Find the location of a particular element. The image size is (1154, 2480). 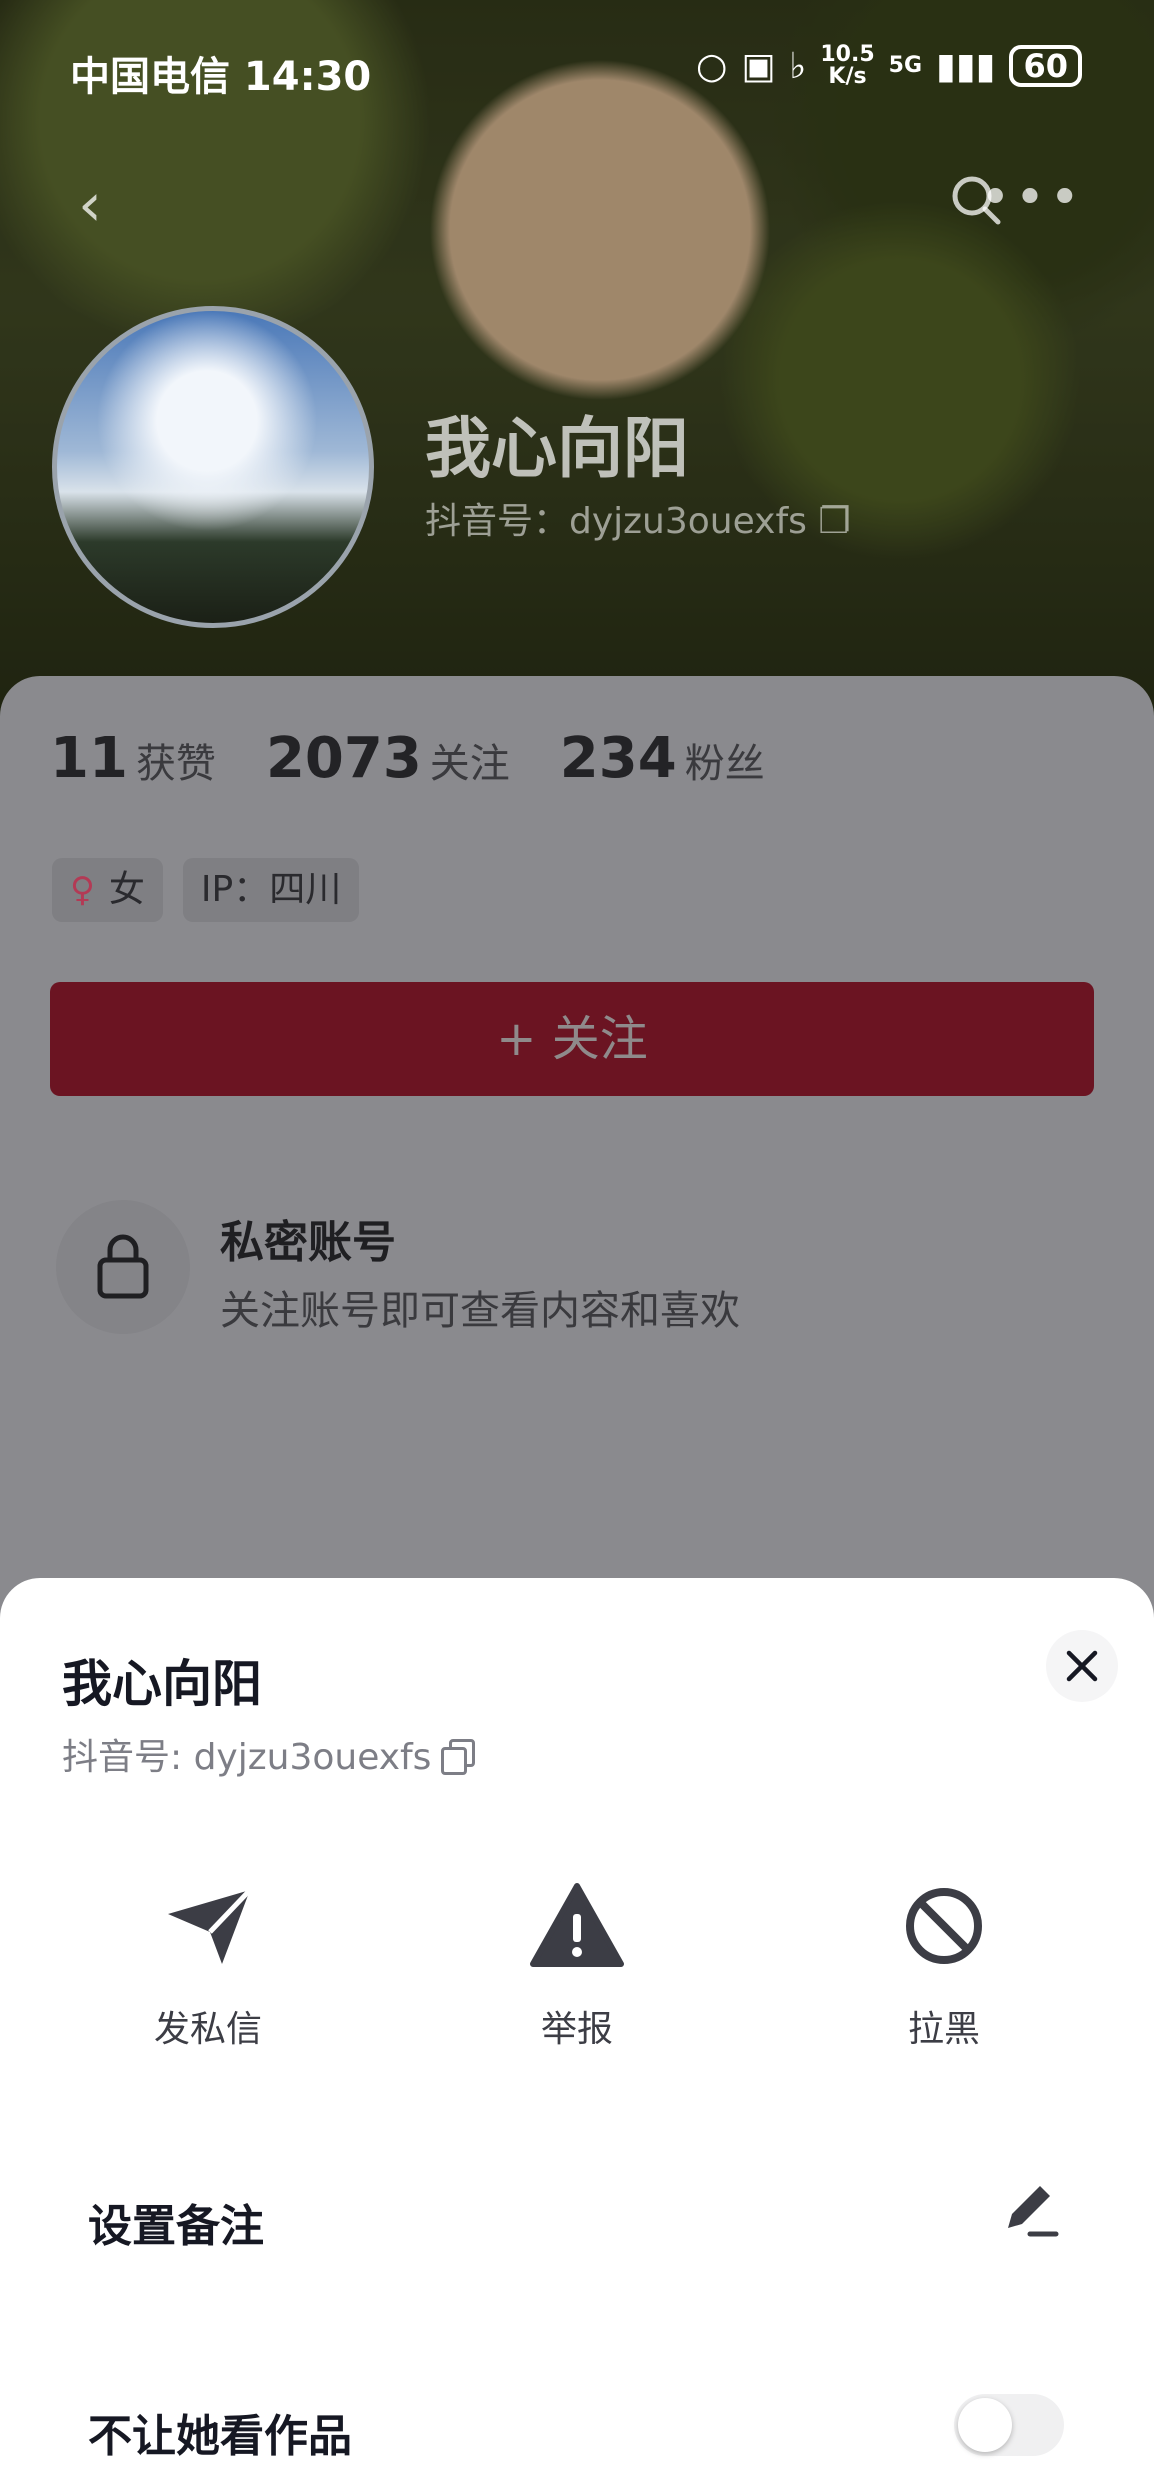

stat-label: 关注 is located at coordinates (469, 764).